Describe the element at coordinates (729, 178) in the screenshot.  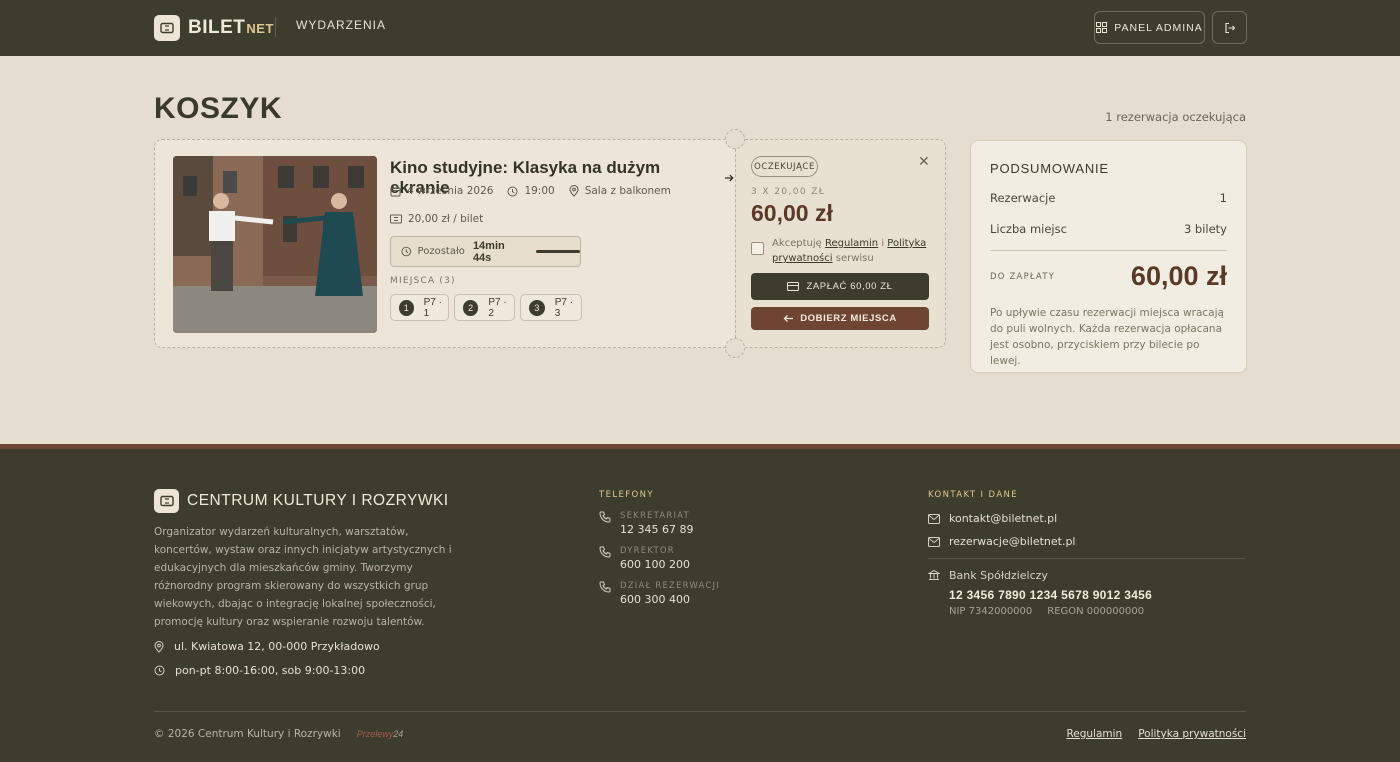
I see `arrow-right-icon` at that location.